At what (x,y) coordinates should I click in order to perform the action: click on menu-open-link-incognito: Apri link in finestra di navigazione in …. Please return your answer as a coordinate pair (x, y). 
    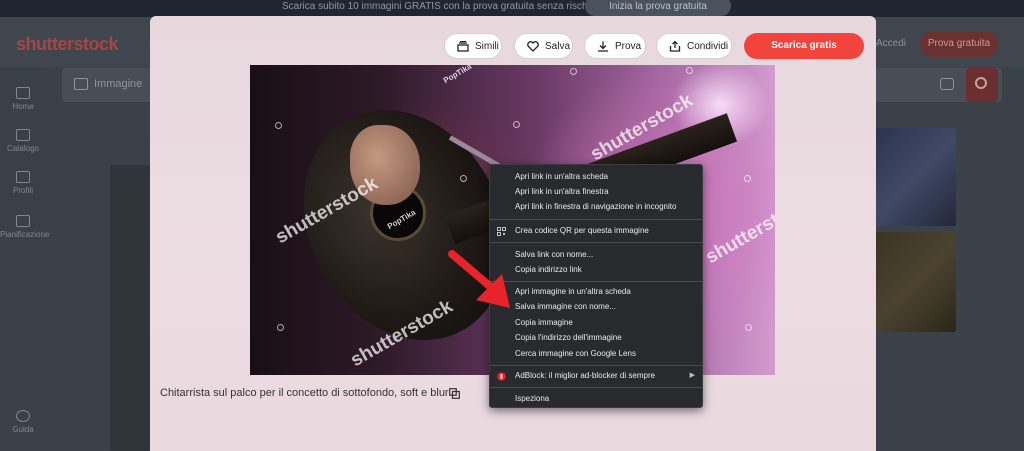
    Looking at the image, I should click on (596, 207).